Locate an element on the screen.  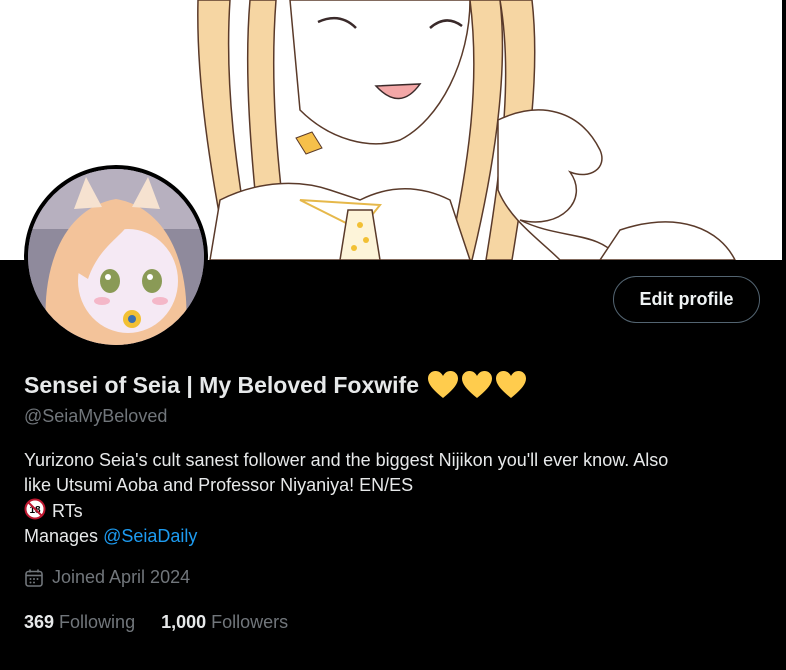
avatar-image is located at coordinates (116, 257).